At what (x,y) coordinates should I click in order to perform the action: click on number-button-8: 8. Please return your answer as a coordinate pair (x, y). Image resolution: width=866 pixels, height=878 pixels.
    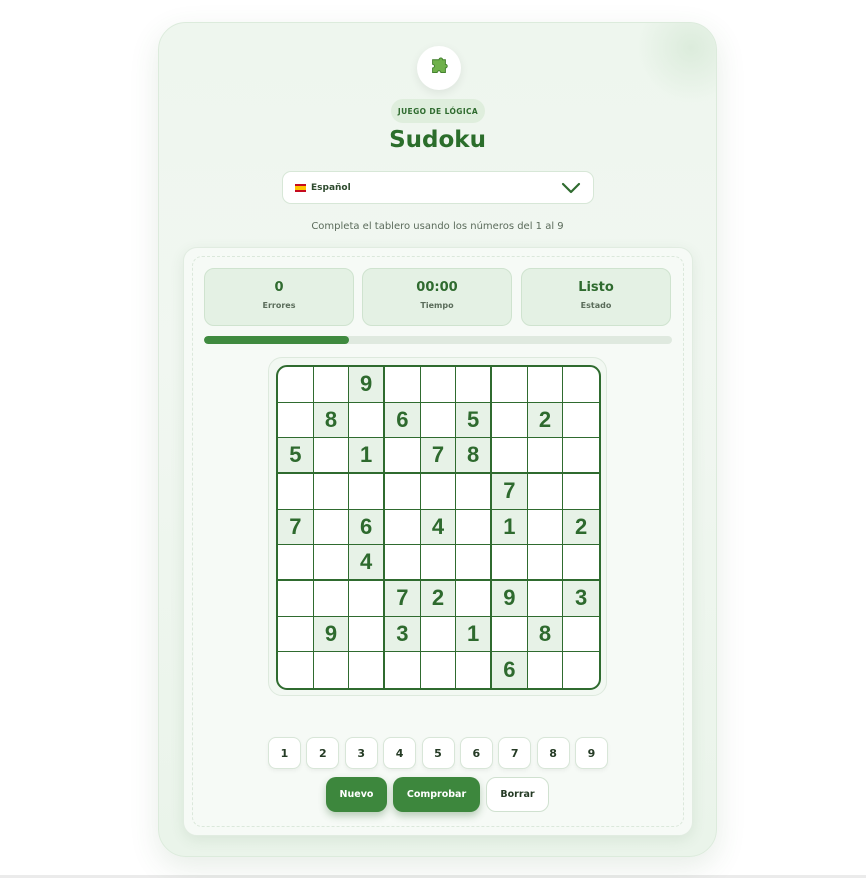
    Looking at the image, I should click on (553, 753).